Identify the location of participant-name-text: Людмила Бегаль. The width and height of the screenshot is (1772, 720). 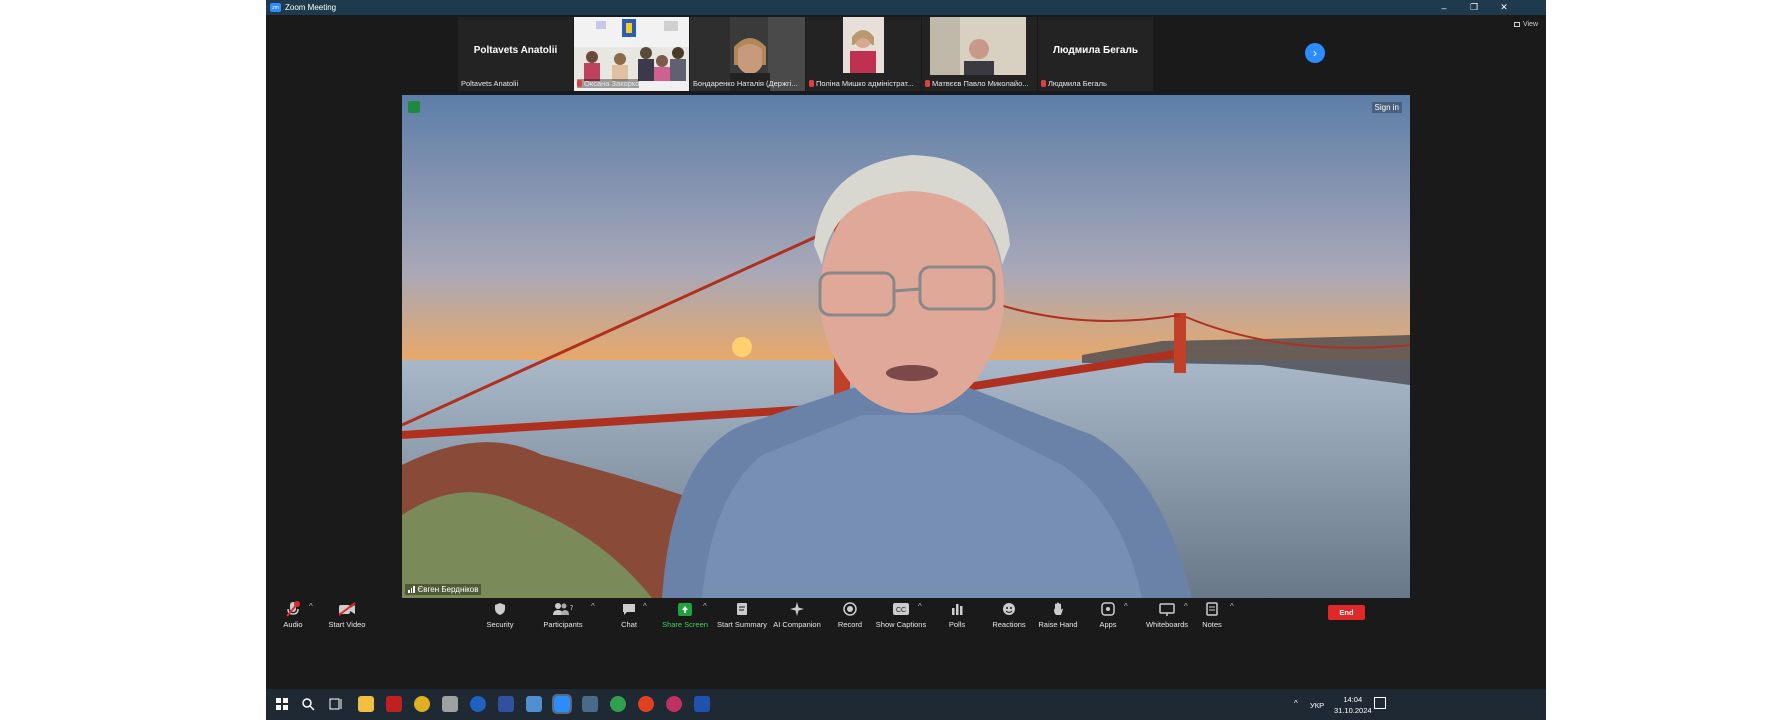
(1077, 83).